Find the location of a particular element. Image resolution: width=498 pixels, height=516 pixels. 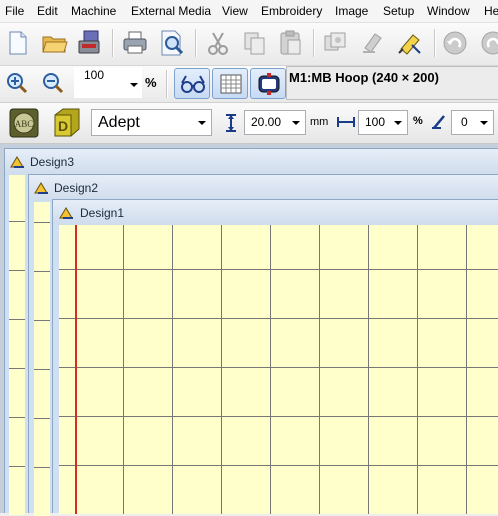

text-toolbar: ABC D Adept 20.00 mm 100 % 0 is located at coordinates (249, 123).